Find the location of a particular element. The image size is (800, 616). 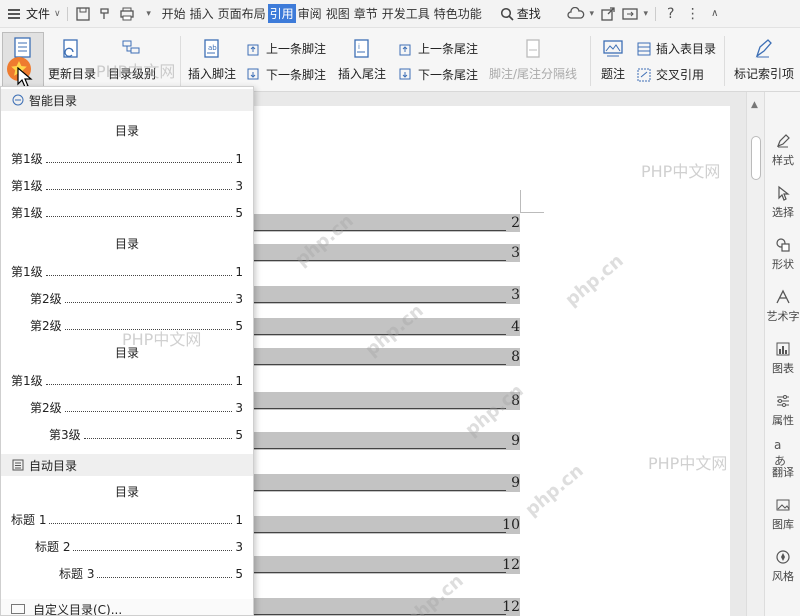

insert-footnote-button: ab 插入脚注 is located at coordinates (212, 59).